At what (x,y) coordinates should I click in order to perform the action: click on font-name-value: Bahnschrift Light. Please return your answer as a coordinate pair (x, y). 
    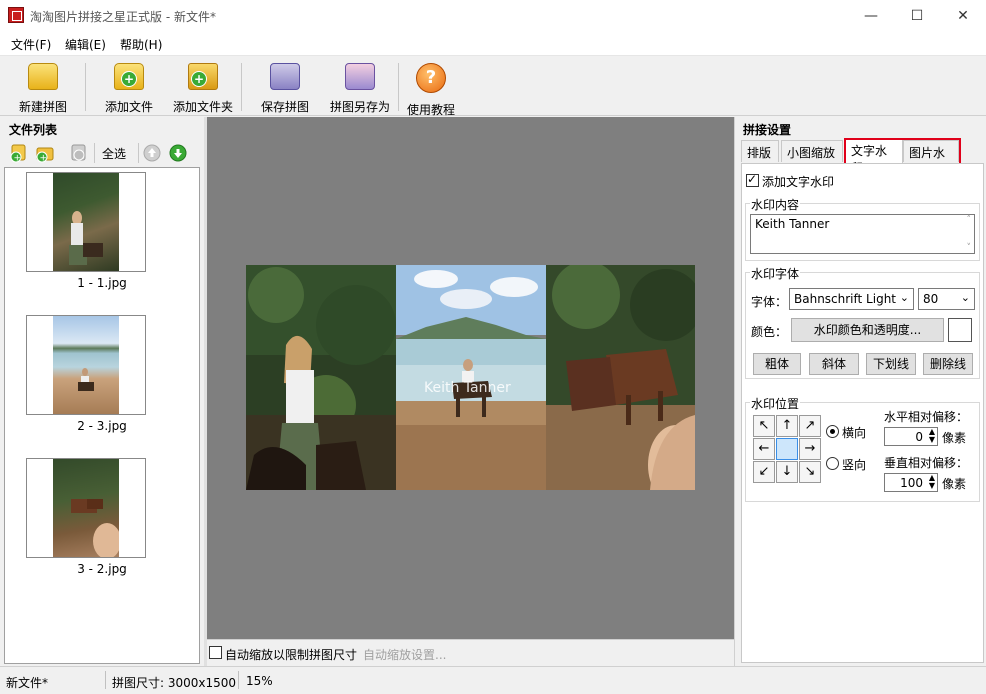
    Looking at the image, I should click on (845, 299).